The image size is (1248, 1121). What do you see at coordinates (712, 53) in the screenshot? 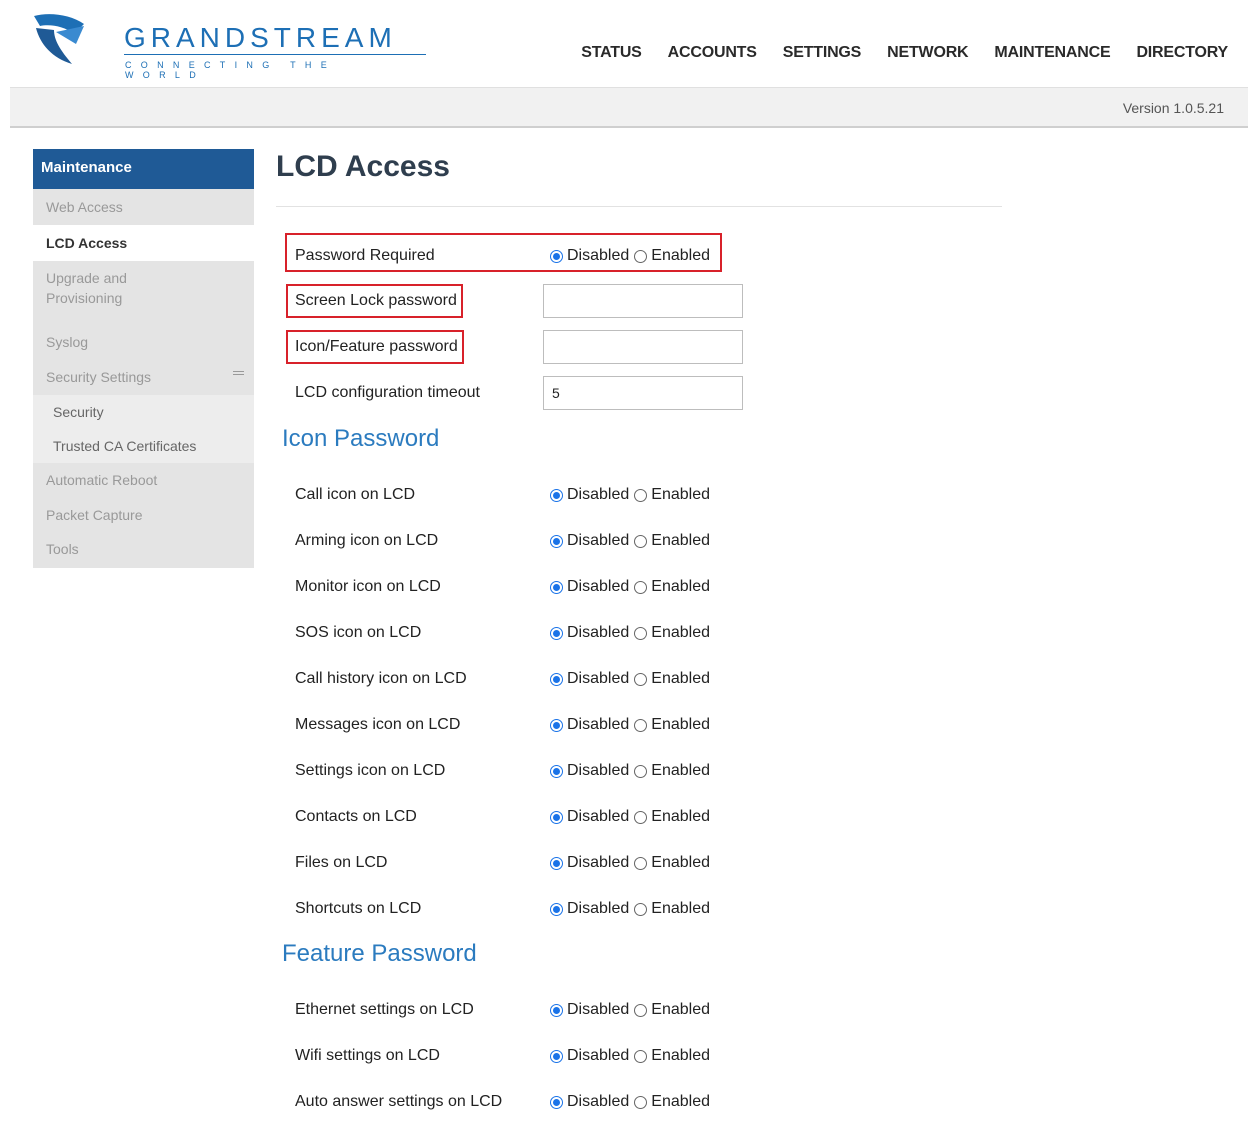
I see `nav-accounts: ACCOUNTS` at bounding box center [712, 53].